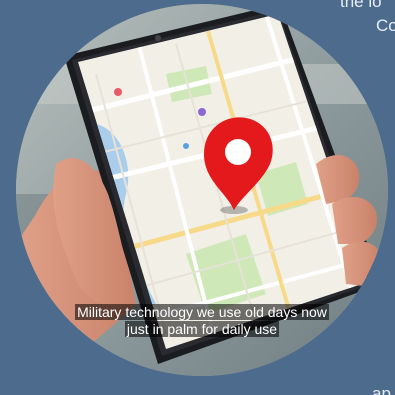 Image resolution: width=395 pixels, height=395 pixels. Describe the element at coordinates (202, 312) in the screenshot. I see `caption-line: Military technology we use old days now` at that location.